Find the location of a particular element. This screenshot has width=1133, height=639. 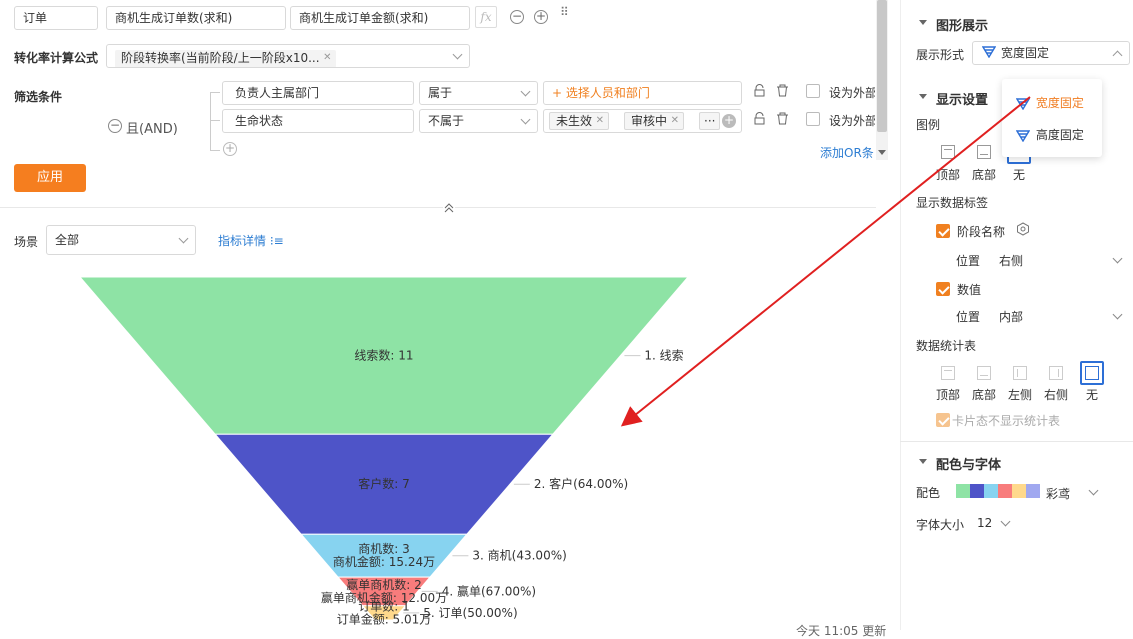

apply-button: 应用 is located at coordinates (50, 178).